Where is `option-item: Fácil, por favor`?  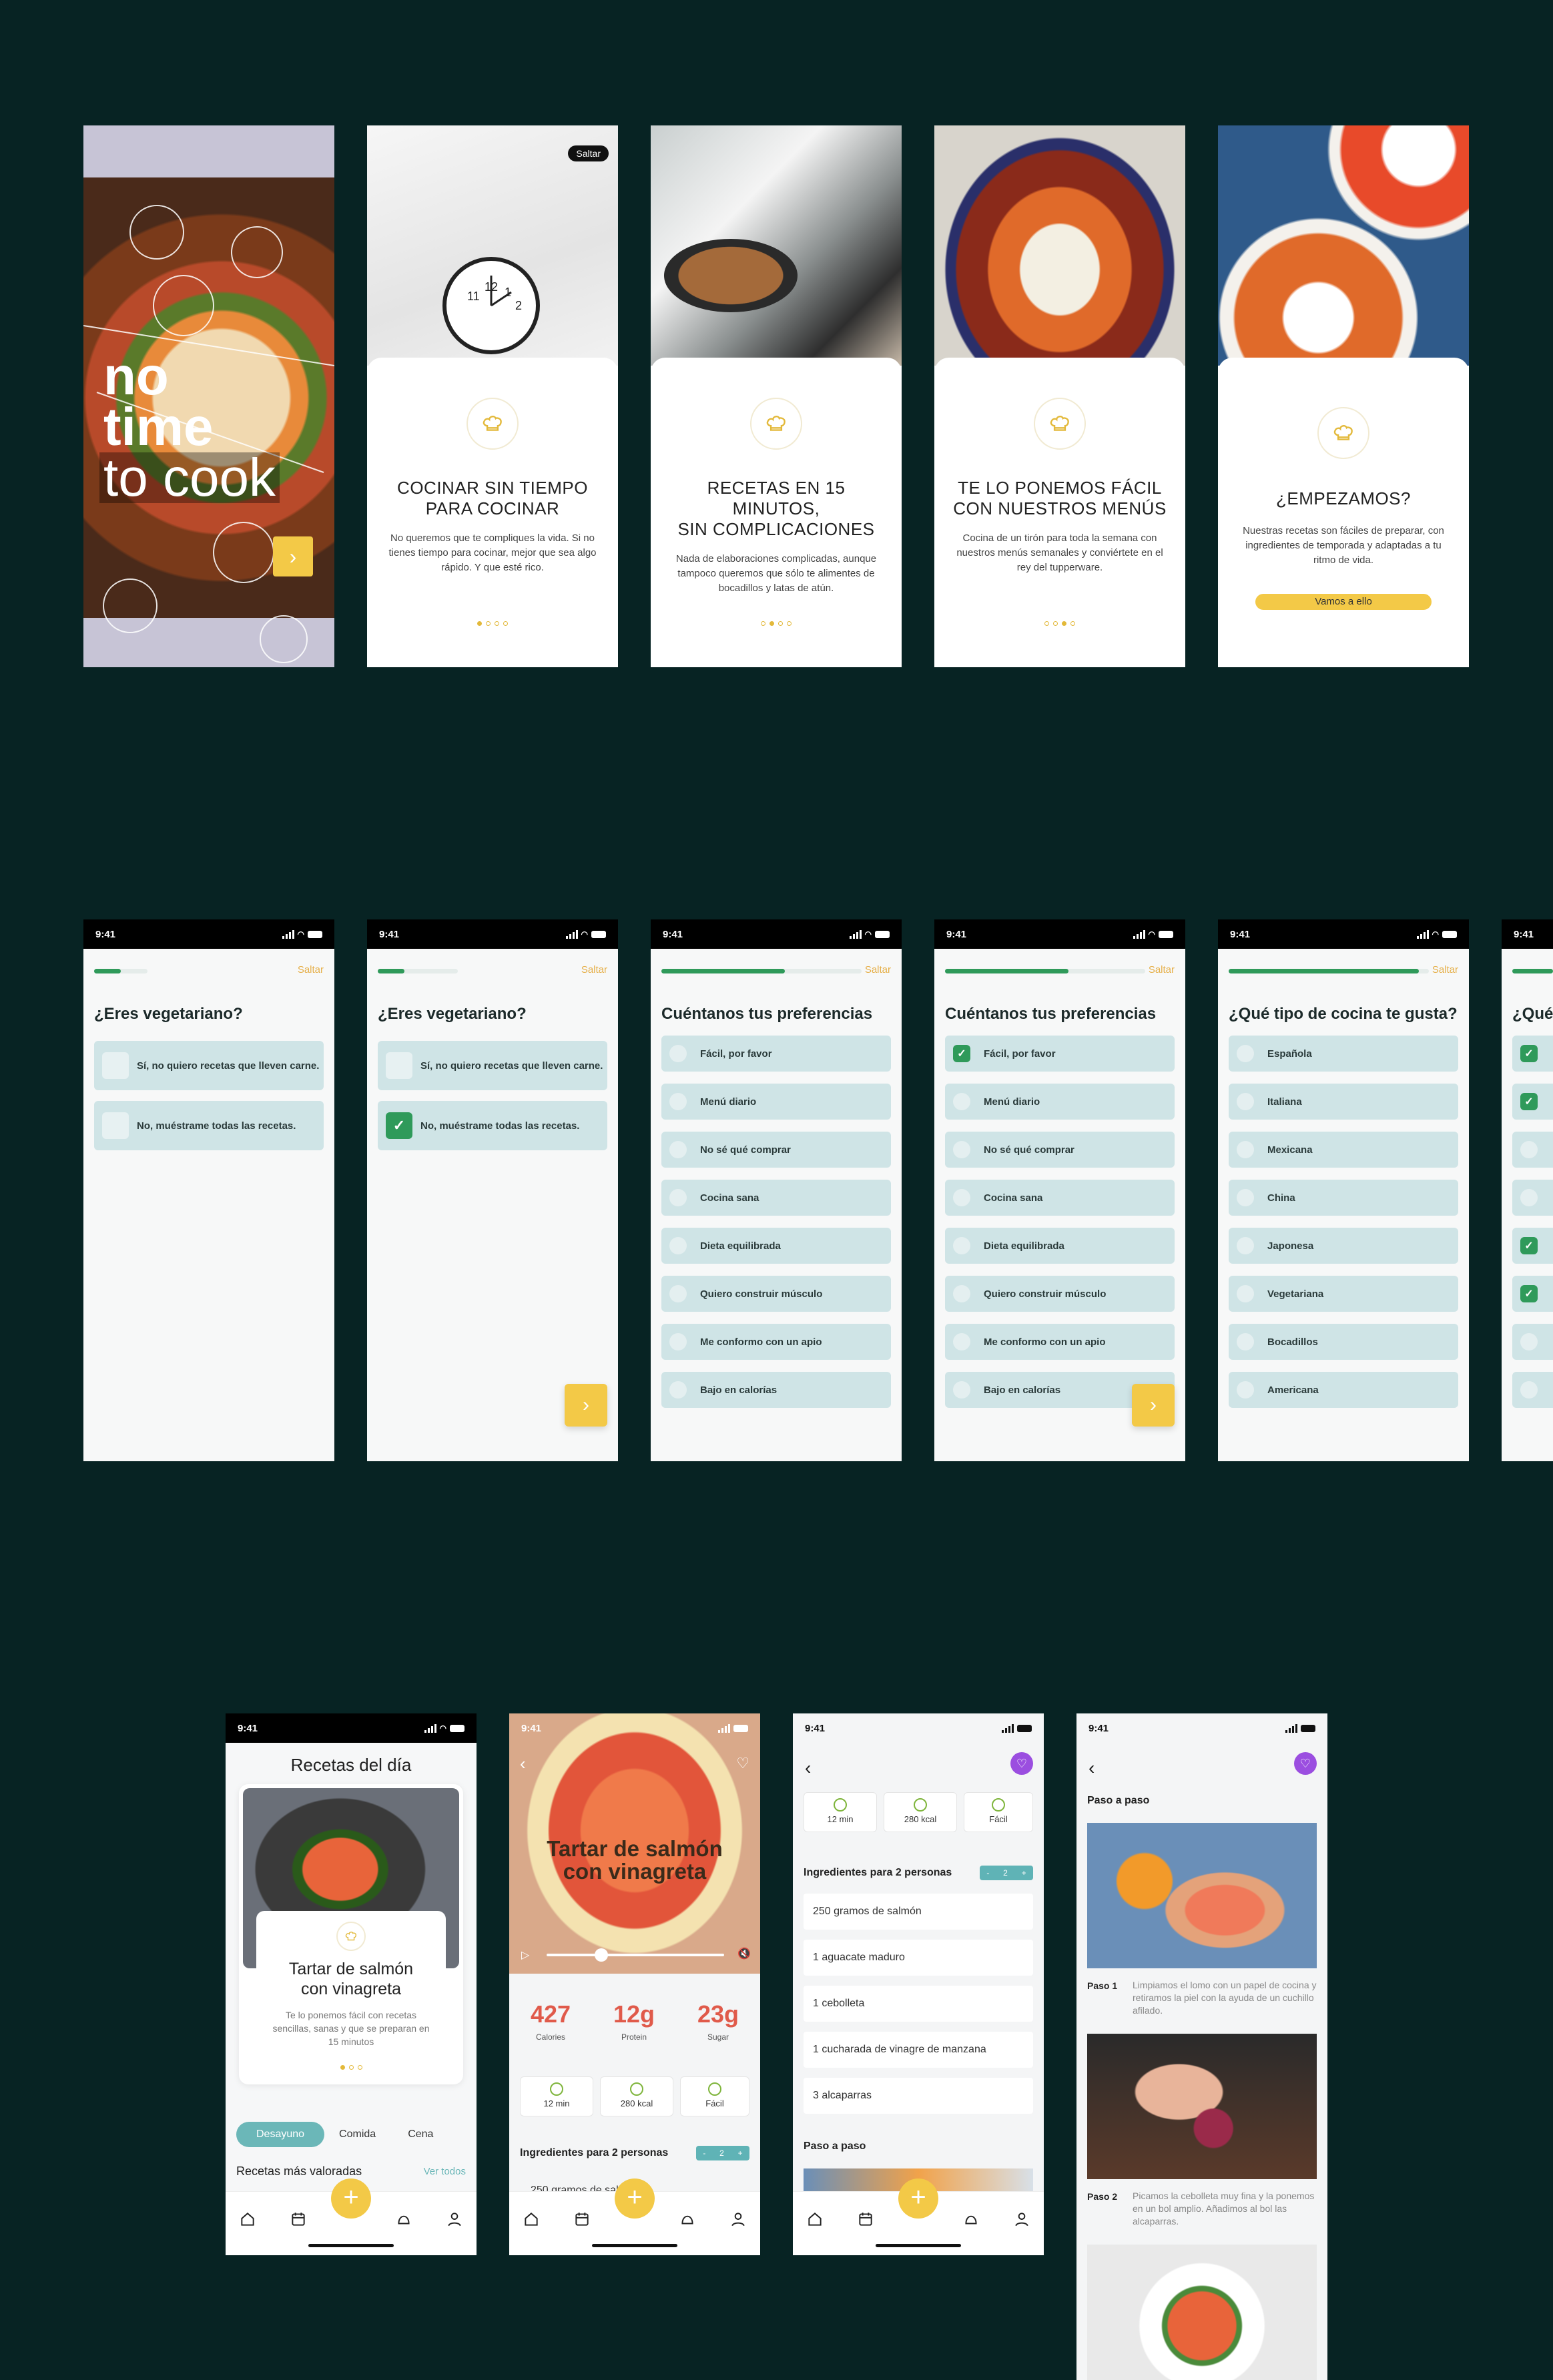 option-item: Fácil, por favor is located at coordinates (776, 1054).